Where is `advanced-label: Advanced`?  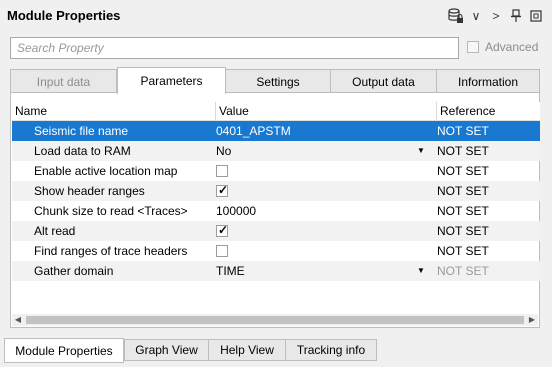
advanced-label: Advanced is located at coordinates (512, 47).